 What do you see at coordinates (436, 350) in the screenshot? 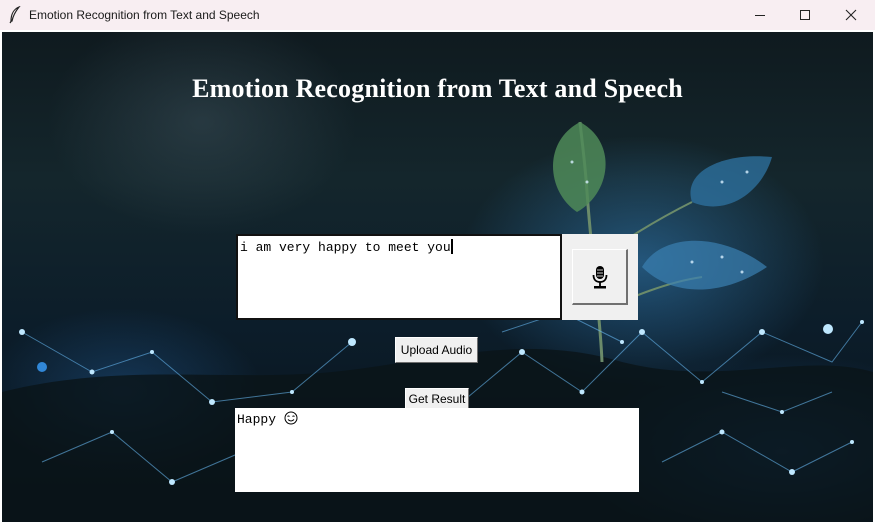
I see `upload-audio-button: Upload Audio` at bounding box center [436, 350].